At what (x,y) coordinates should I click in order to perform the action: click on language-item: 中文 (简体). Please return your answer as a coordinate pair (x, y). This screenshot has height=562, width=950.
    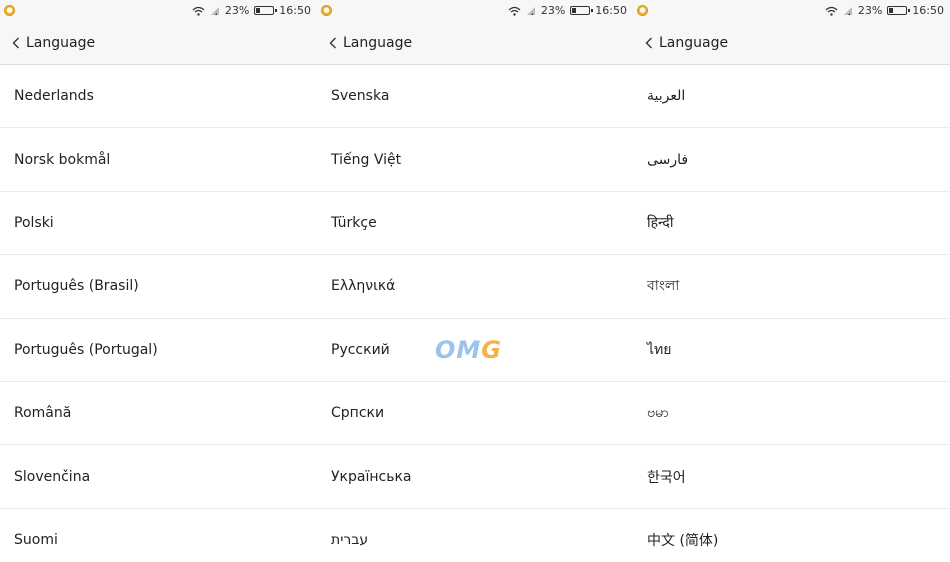
    Looking at the image, I should click on (791, 535).